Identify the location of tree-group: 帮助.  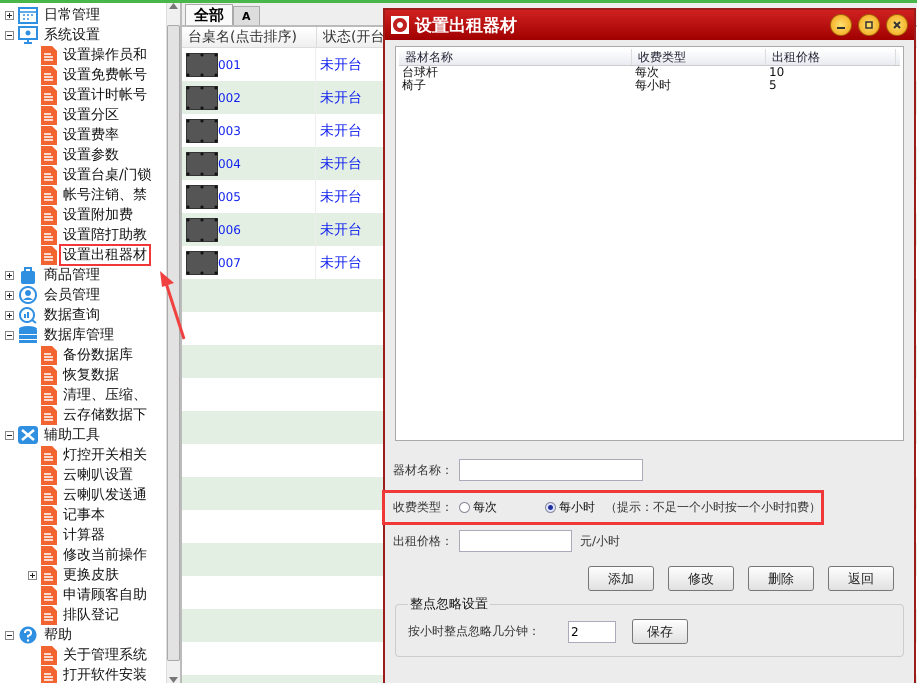
(58, 635).